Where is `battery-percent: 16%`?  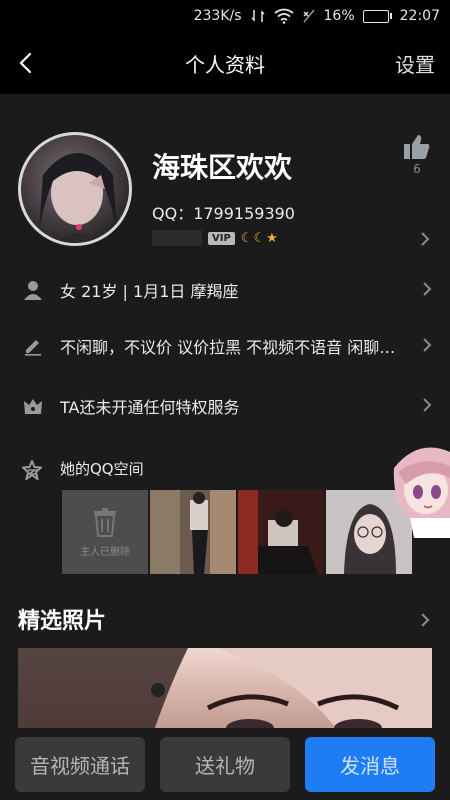
battery-percent: 16% is located at coordinates (339, 16).